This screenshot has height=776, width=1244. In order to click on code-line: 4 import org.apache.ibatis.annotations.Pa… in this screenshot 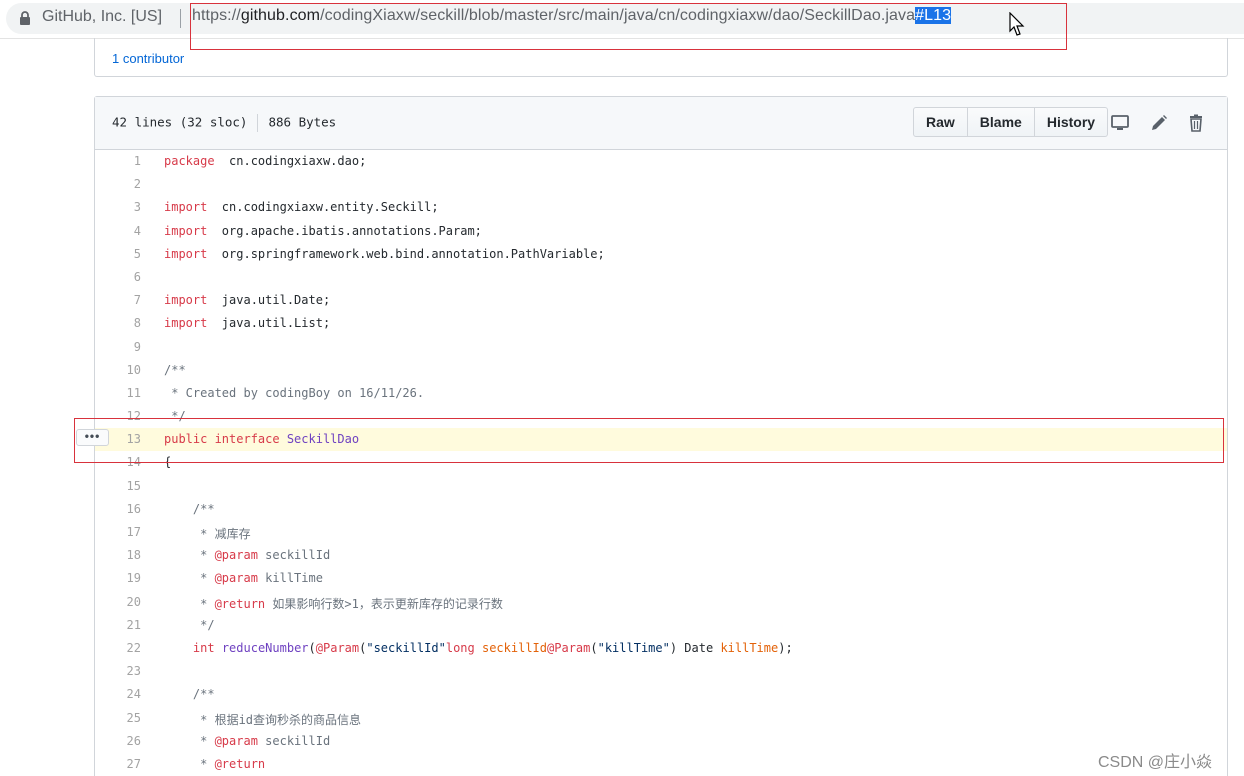, I will do `click(661, 231)`.